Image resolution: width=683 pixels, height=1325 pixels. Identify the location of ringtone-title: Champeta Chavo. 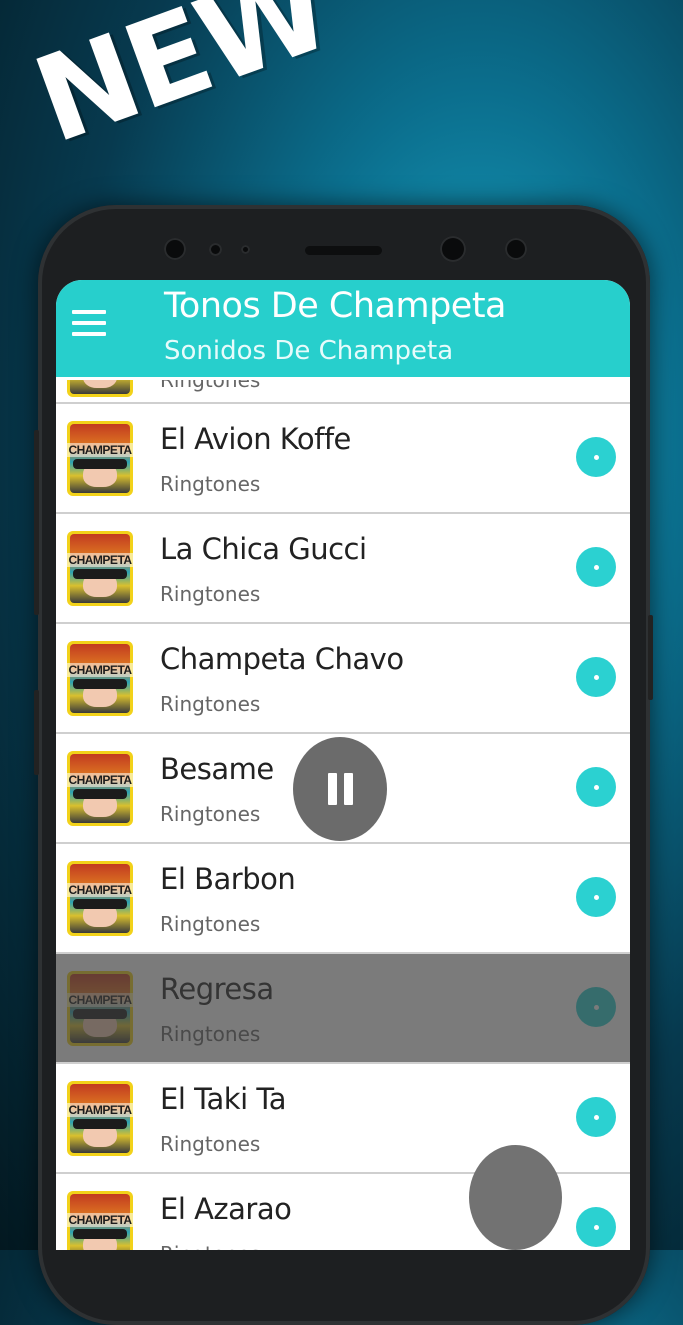
(282, 659).